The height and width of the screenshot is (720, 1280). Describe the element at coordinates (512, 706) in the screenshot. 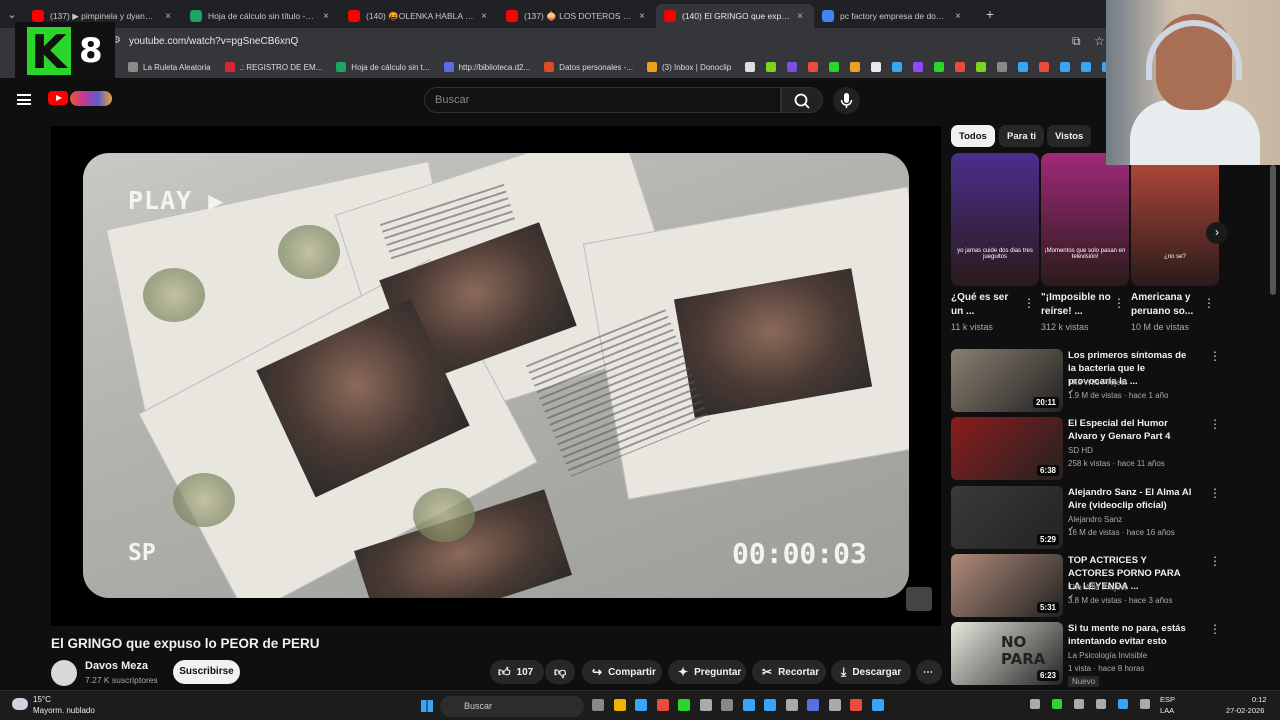

I see `taskbar-search: Buscar` at that location.